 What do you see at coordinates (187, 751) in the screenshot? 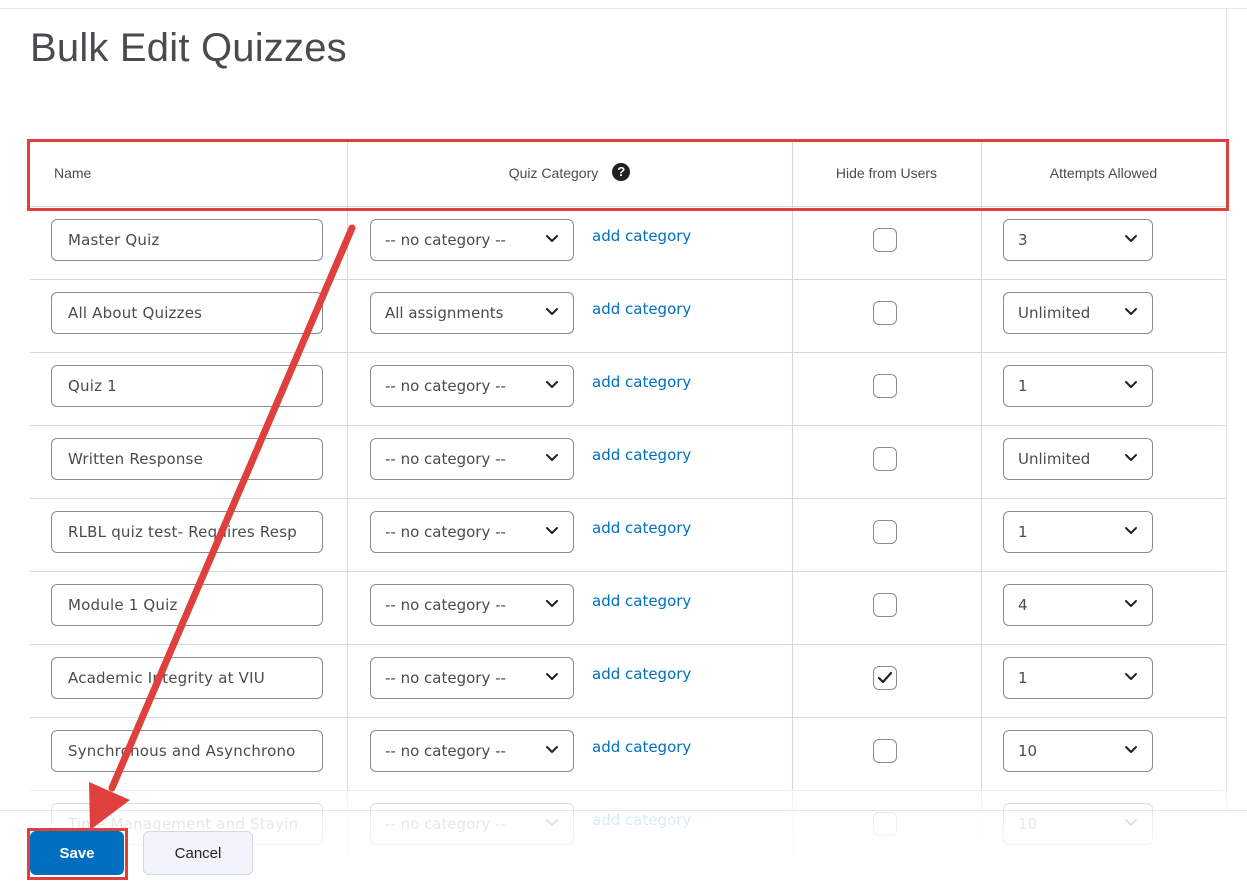
I see `quiz-name-input: Synchronous and Asynchrono` at bounding box center [187, 751].